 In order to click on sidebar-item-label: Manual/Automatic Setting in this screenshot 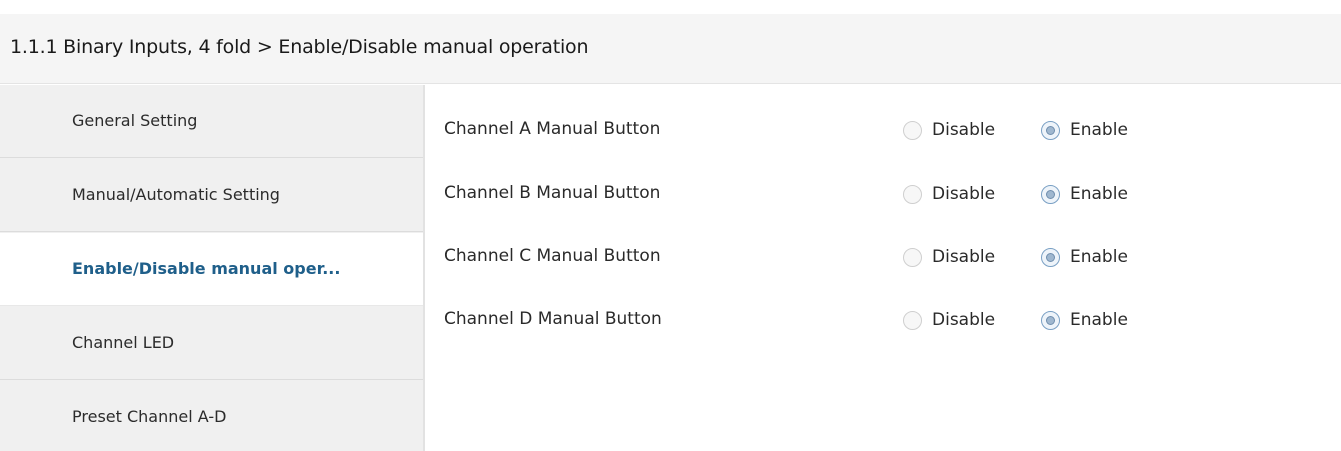, I will do `click(176, 194)`.